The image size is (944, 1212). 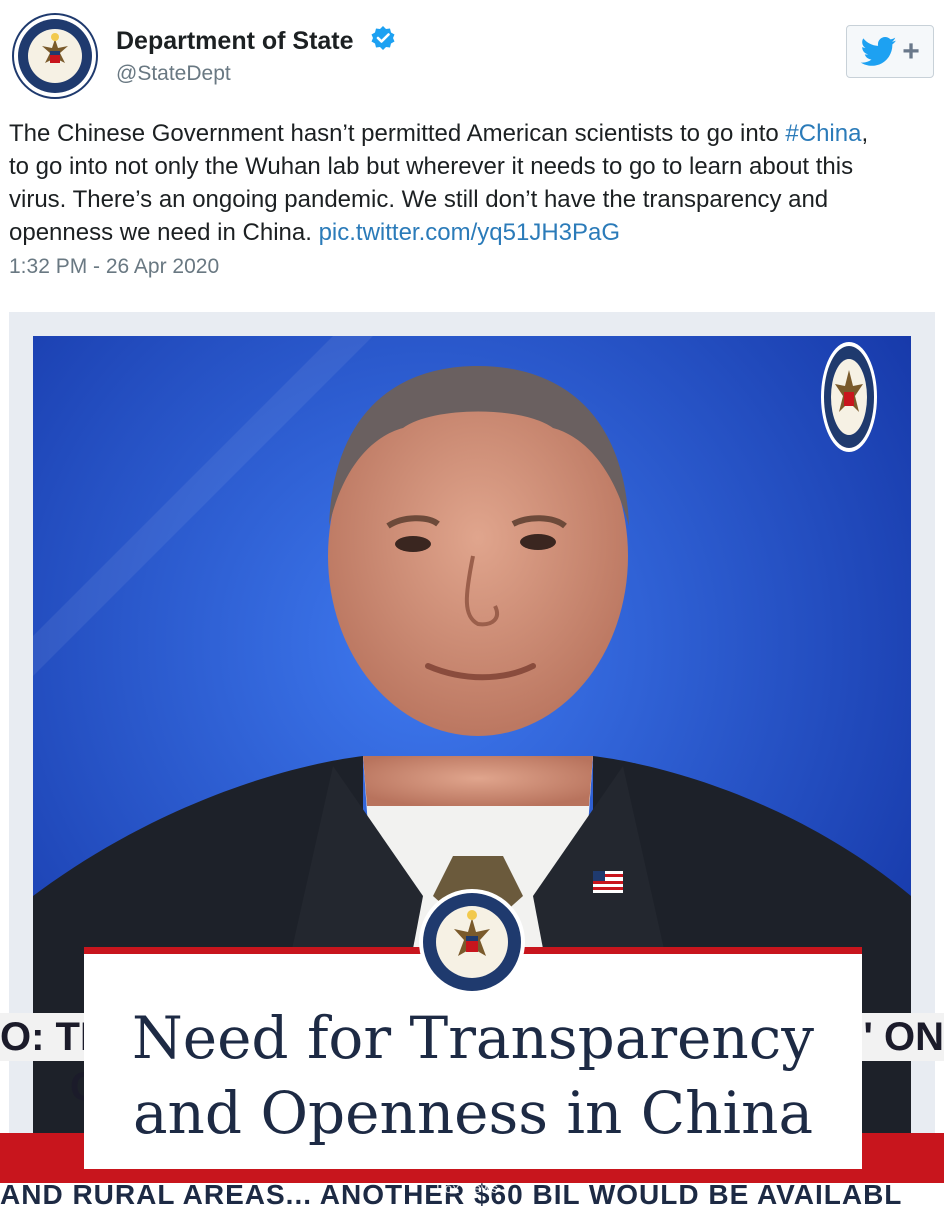 I want to click on pic-link: pic.twitter.com/yq51JH3PaG, so click(x=469, y=232).